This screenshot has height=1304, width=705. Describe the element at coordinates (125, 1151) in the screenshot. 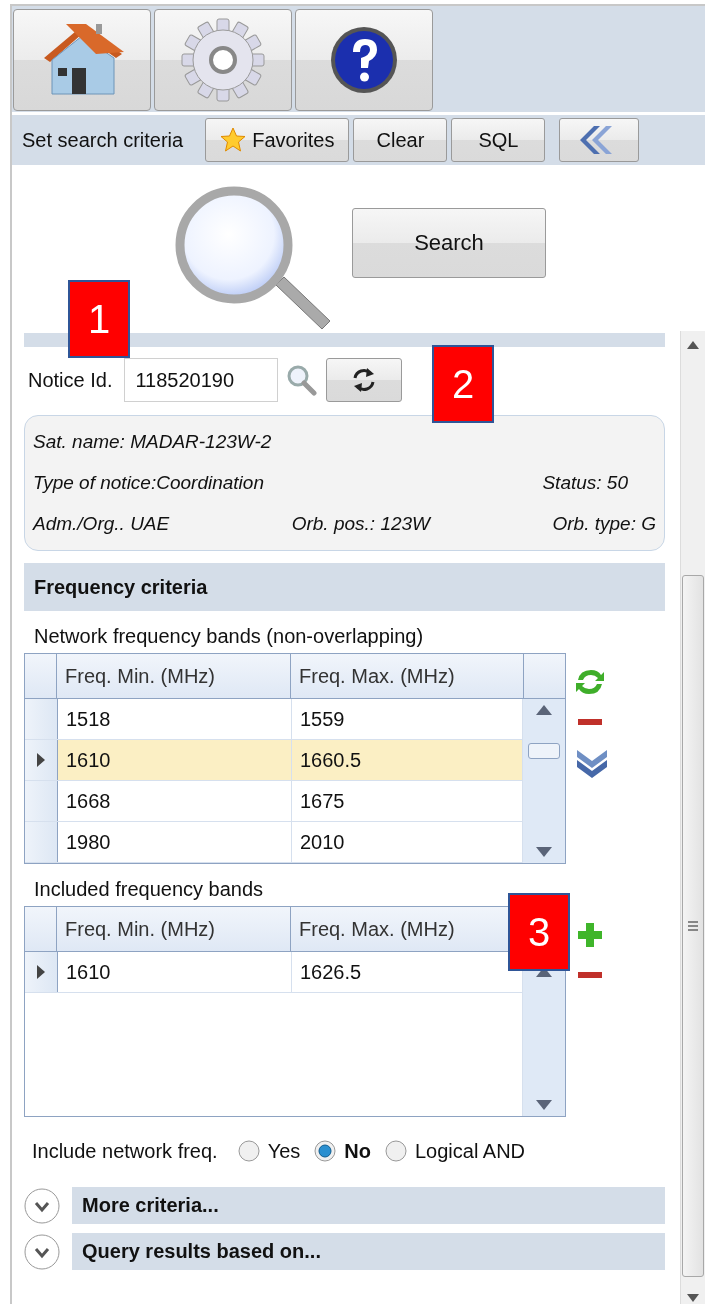

I see `radio-group-label: Include network freq.` at that location.